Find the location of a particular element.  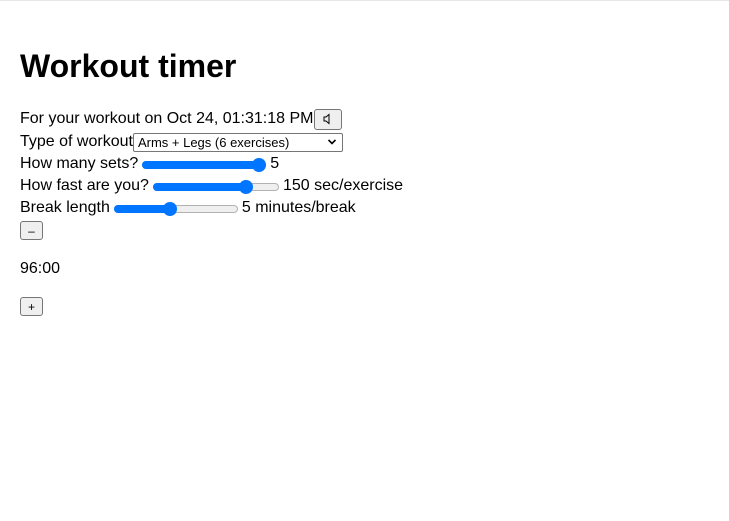

chevron-down-icon is located at coordinates (331, 142).